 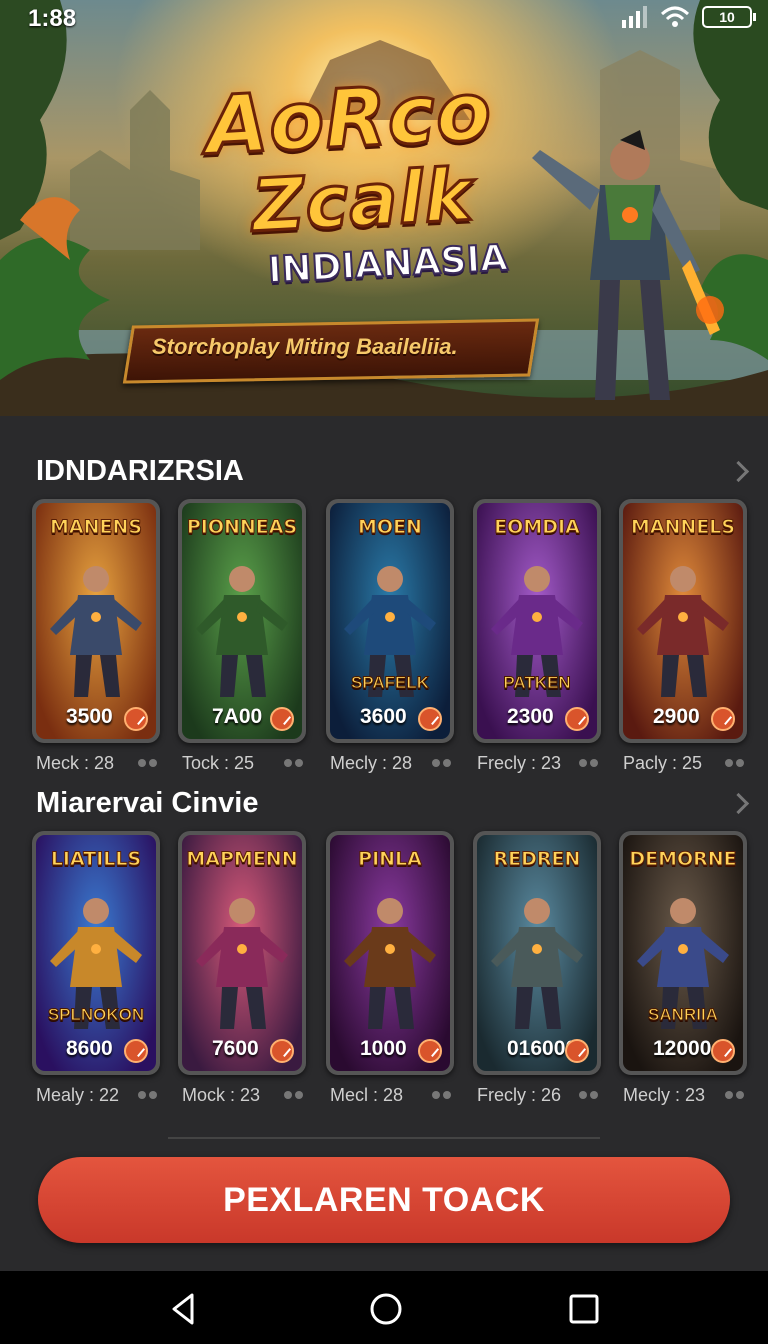 What do you see at coordinates (78, 1095) in the screenshot?
I see `game-card-meta-label: Mealy : 22` at bounding box center [78, 1095].